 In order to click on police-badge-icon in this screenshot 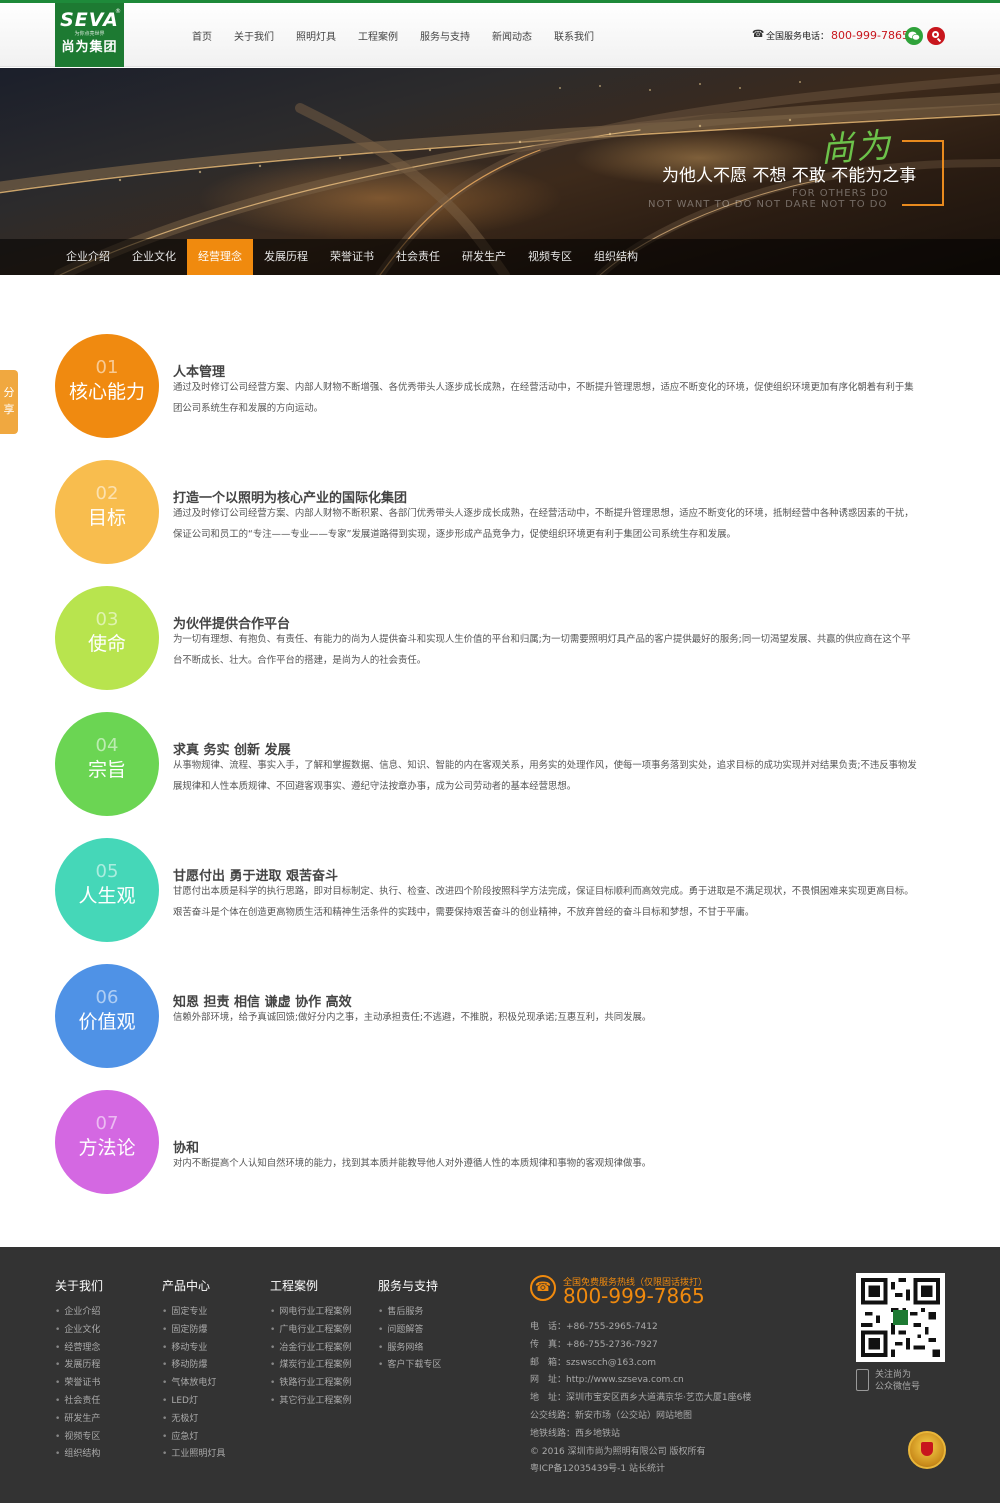, I will do `click(927, 1450)`.